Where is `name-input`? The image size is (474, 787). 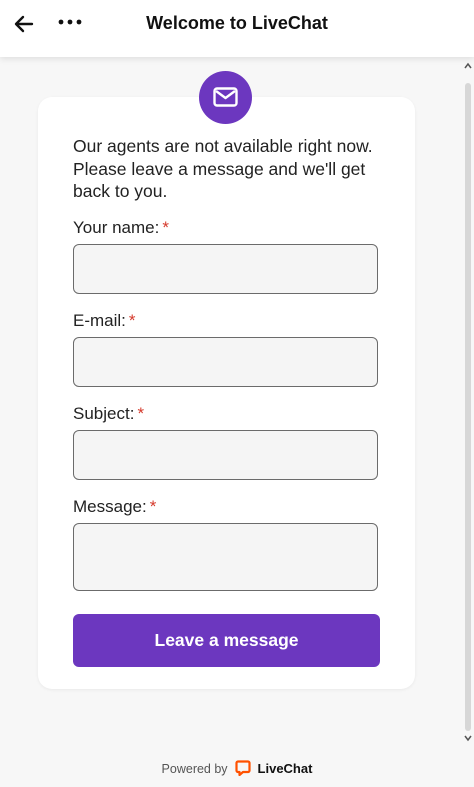 name-input is located at coordinates (225, 269).